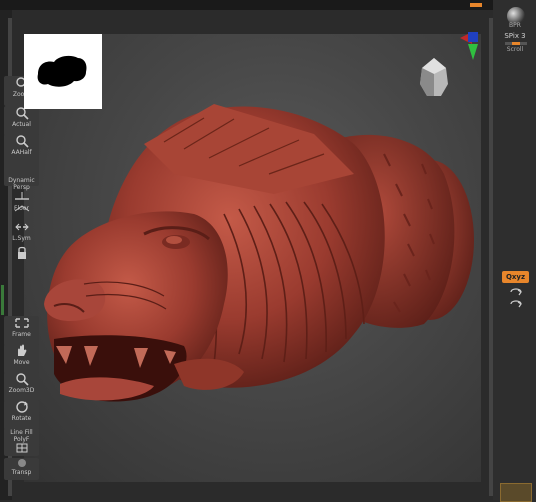 Image resolution: width=536 pixels, height=502 pixels. Describe the element at coordinates (515, 49) in the screenshot. I see `scroll-label: Scroll` at that location.